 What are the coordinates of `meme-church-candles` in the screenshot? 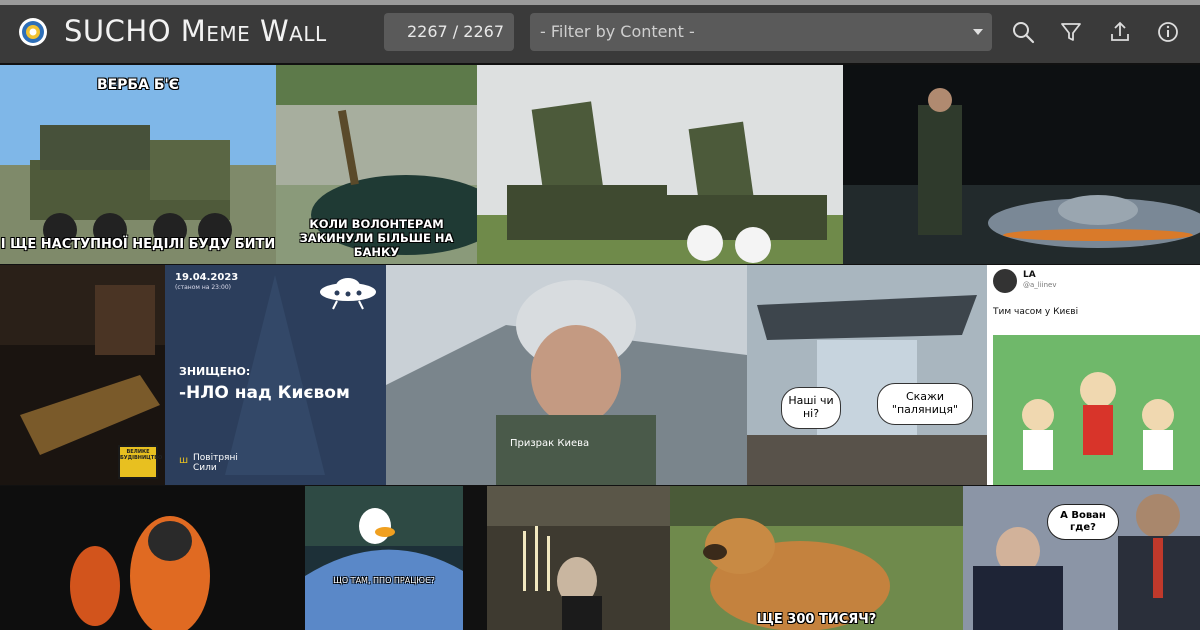 It's located at (578, 558).